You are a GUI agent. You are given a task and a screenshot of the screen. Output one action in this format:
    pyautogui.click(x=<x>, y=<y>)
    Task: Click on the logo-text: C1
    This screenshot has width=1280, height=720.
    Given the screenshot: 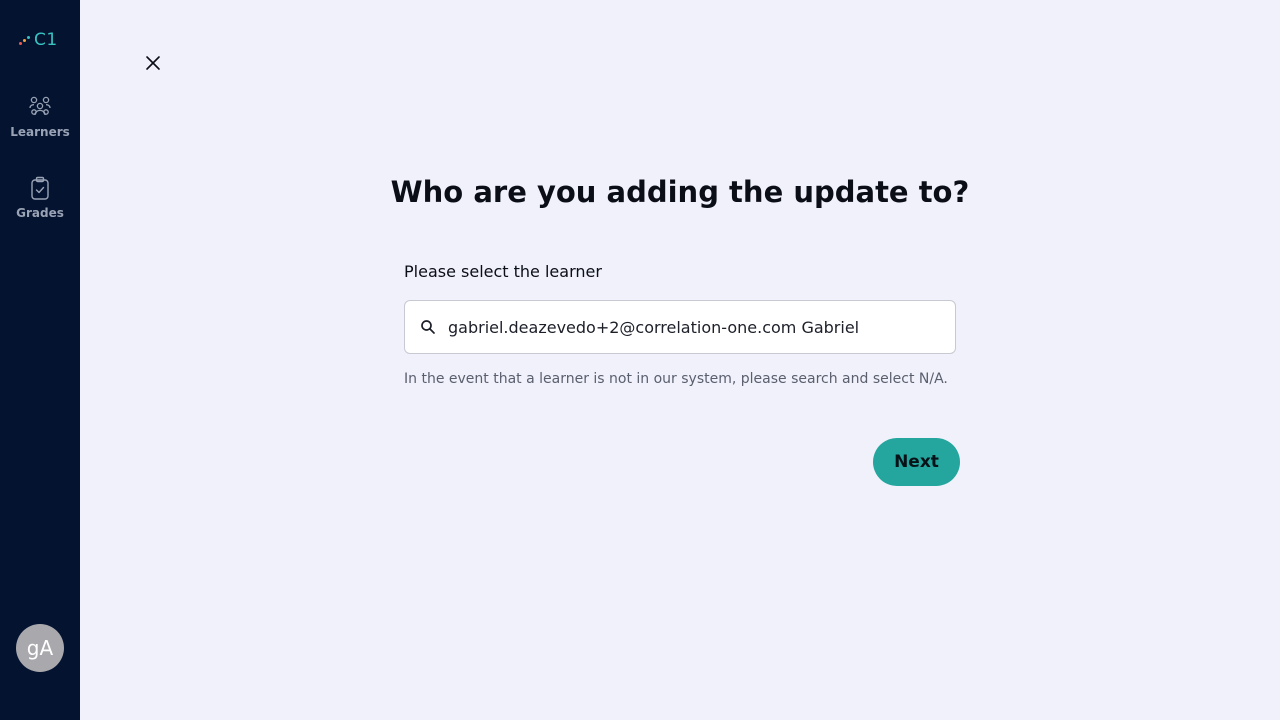 What is the action you would take?
    pyautogui.click(x=46, y=39)
    